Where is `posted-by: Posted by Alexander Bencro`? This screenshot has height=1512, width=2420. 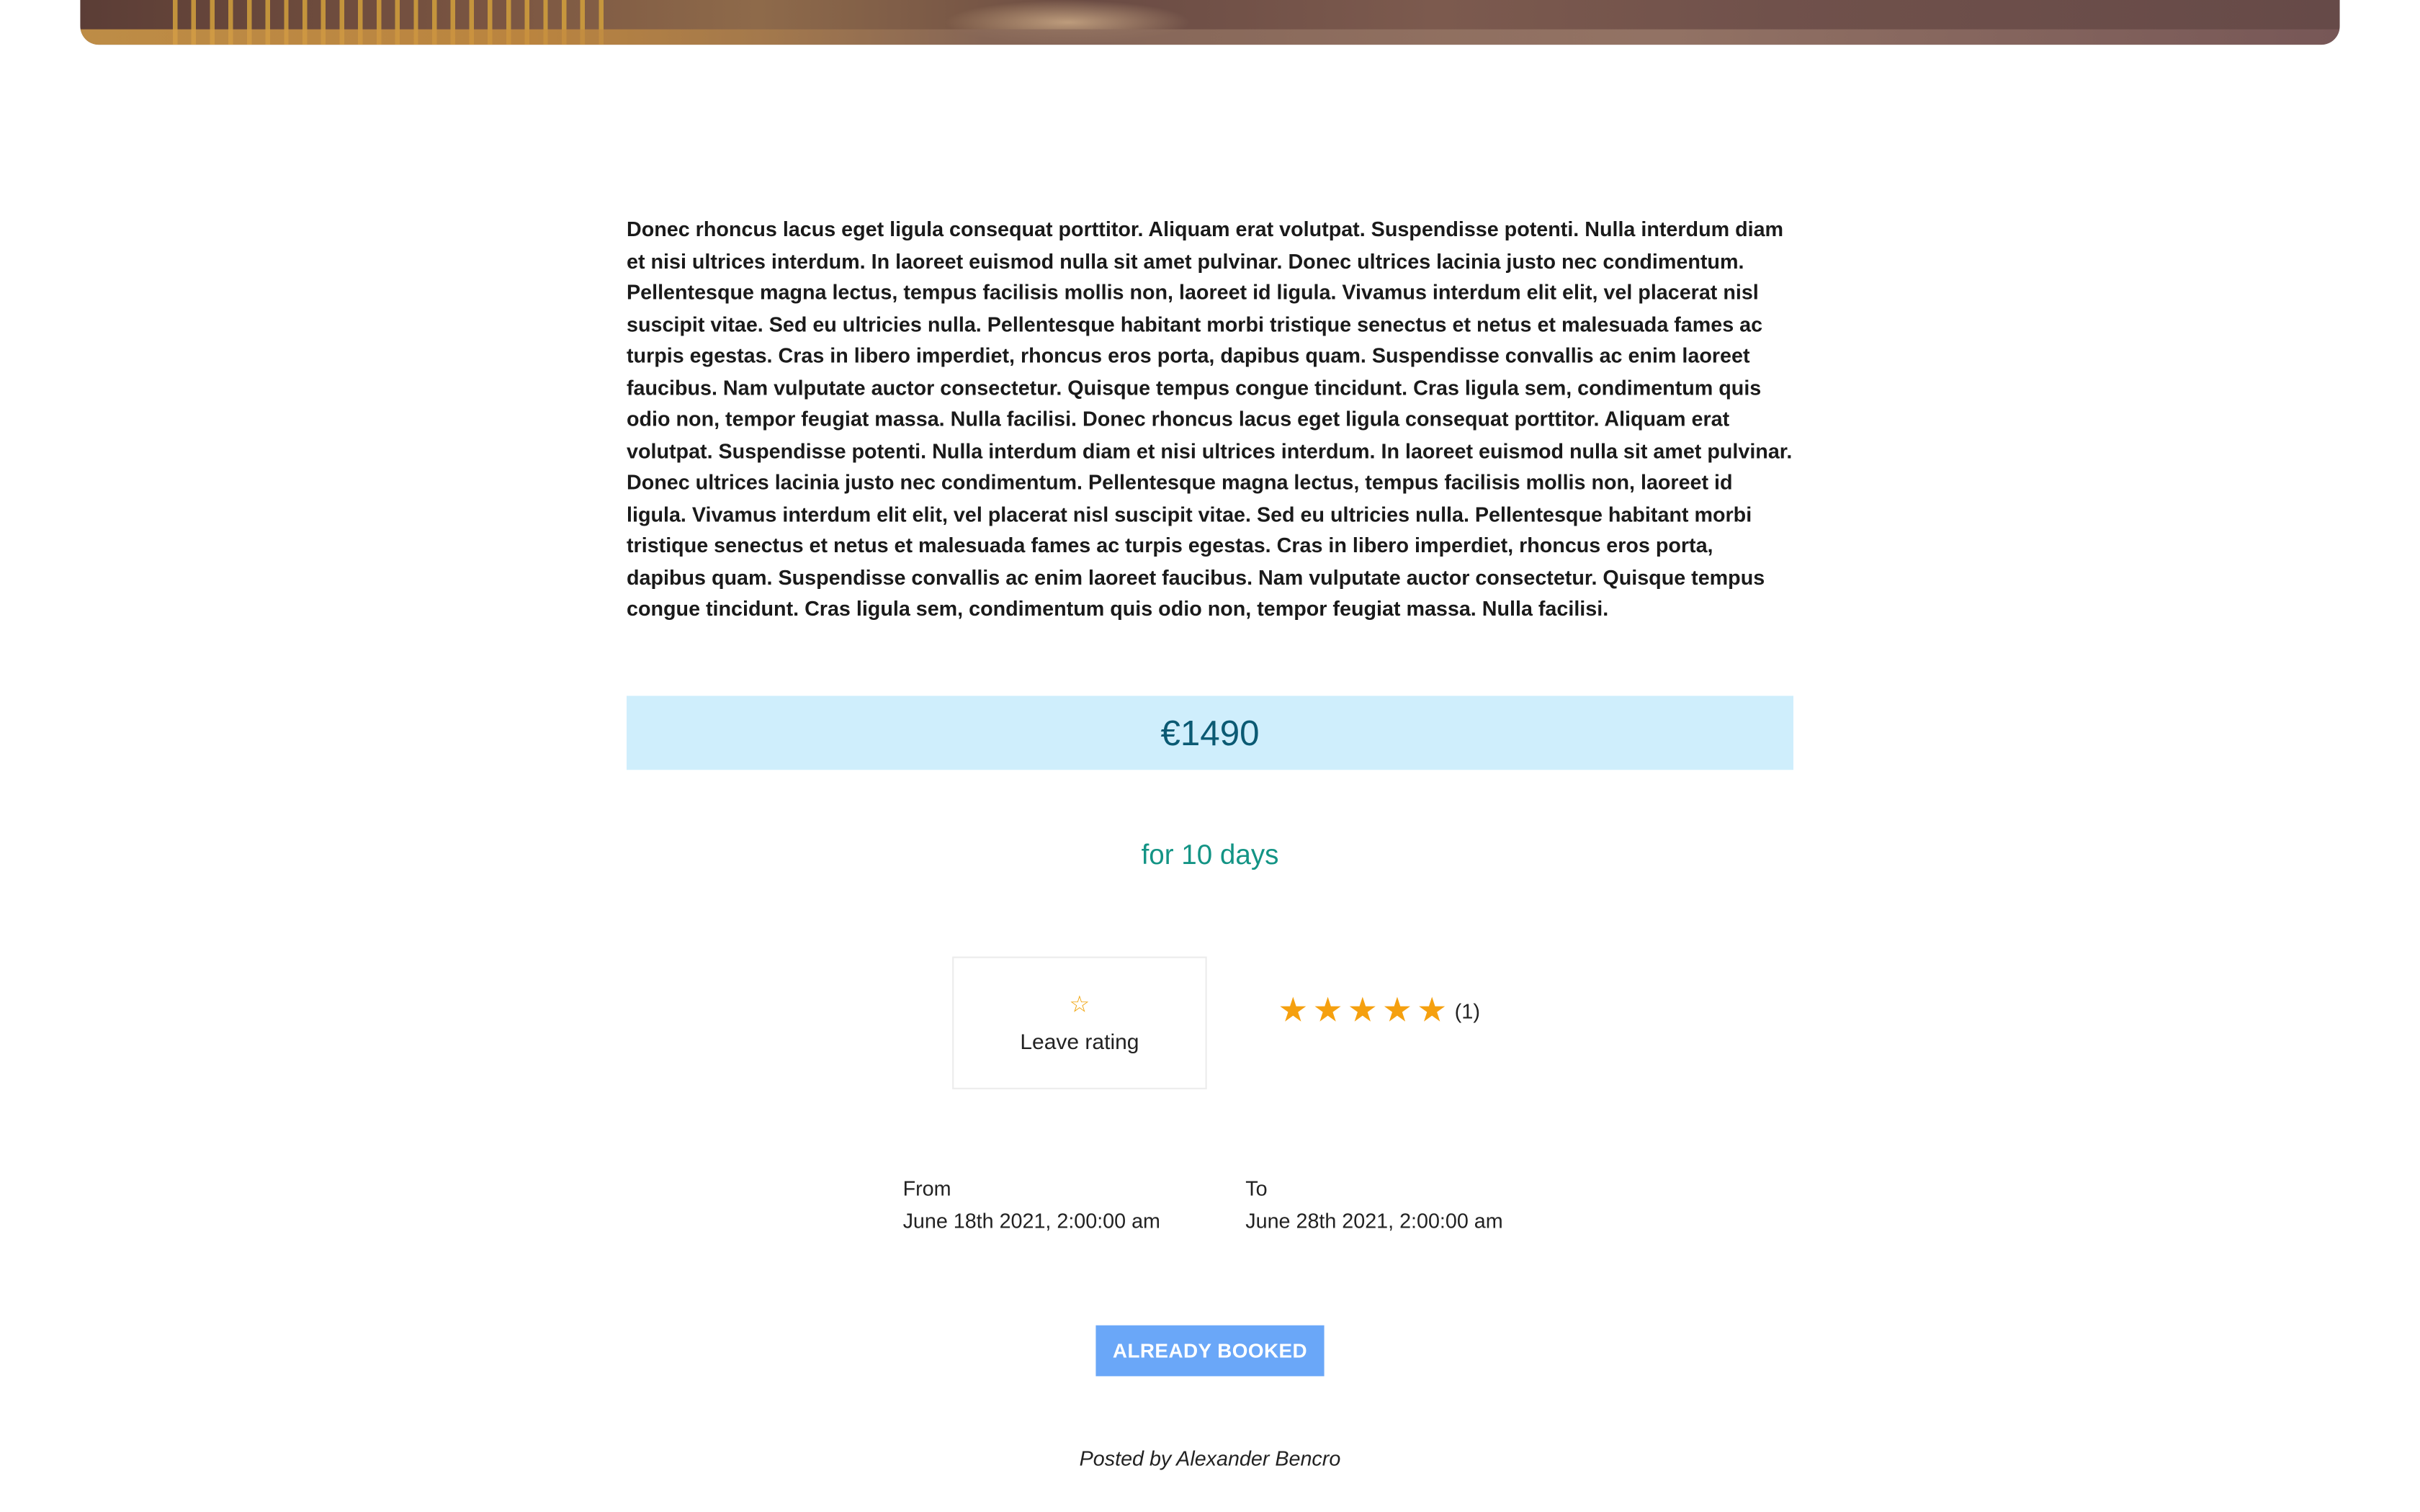 posted-by: Posted by Alexander Bencro is located at coordinates (1210, 1458).